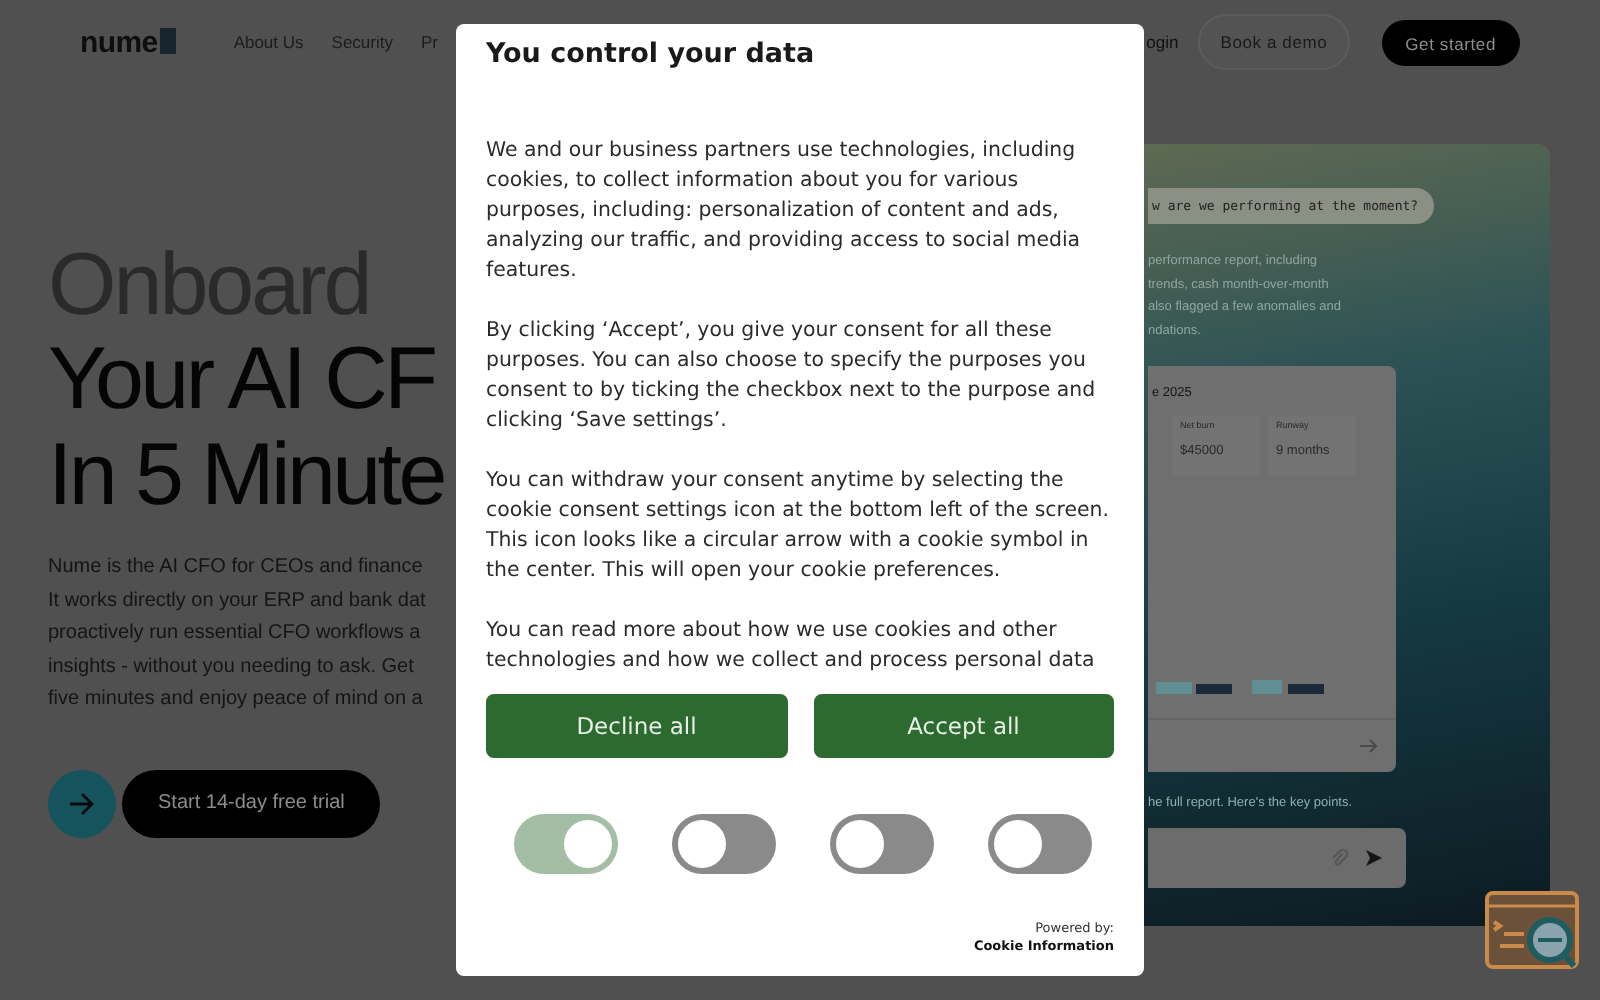 The height and width of the screenshot is (1000, 1600). What do you see at coordinates (636, 726) in the screenshot?
I see `decline-all-button: Decline all` at bounding box center [636, 726].